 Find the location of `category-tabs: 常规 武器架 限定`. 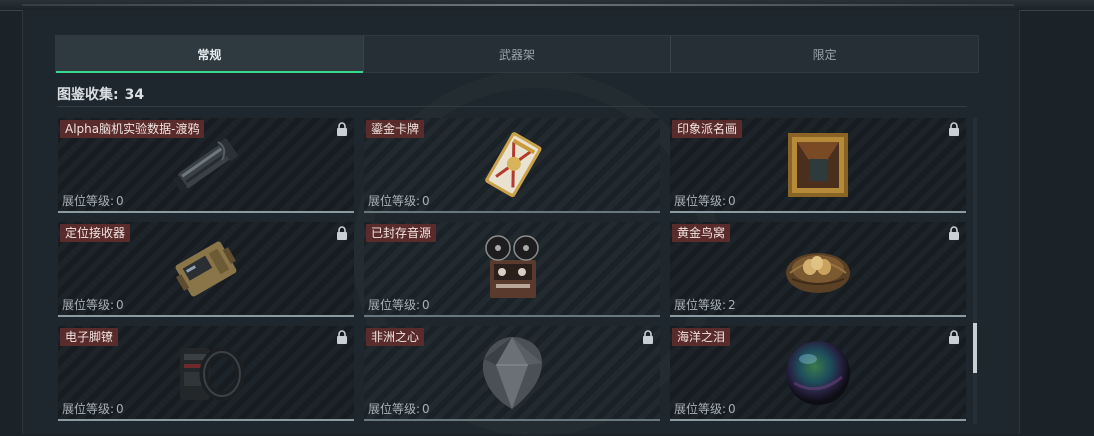

category-tabs: 常规 武器架 限定 is located at coordinates (517, 54).